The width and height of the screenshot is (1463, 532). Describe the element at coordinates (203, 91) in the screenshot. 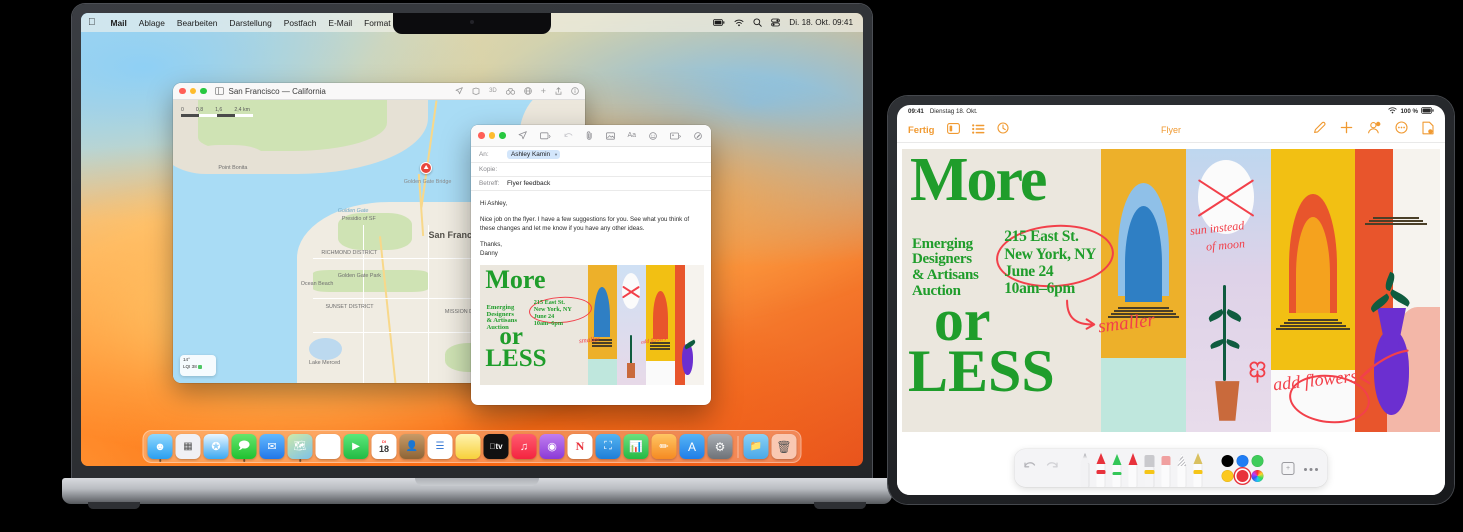

I see `maximize-button` at that location.